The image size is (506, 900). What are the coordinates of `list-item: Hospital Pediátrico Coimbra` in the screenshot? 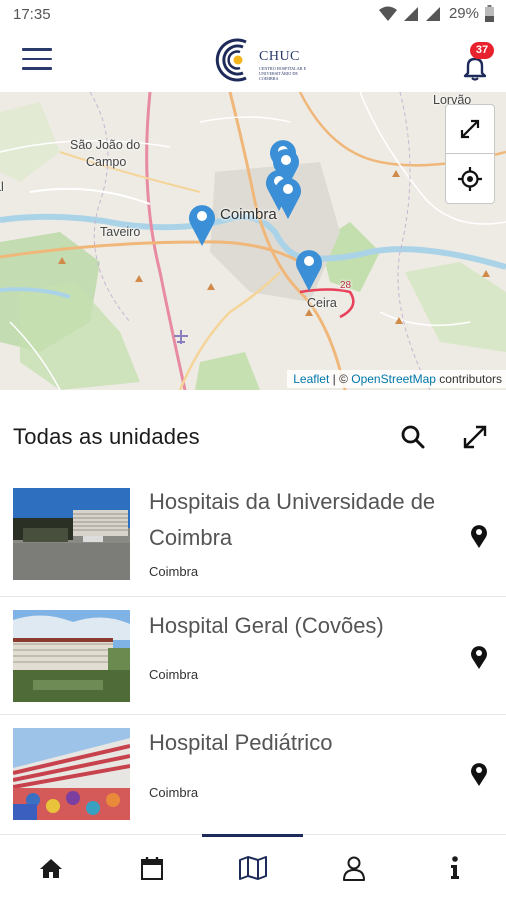 It's located at (253, 774).